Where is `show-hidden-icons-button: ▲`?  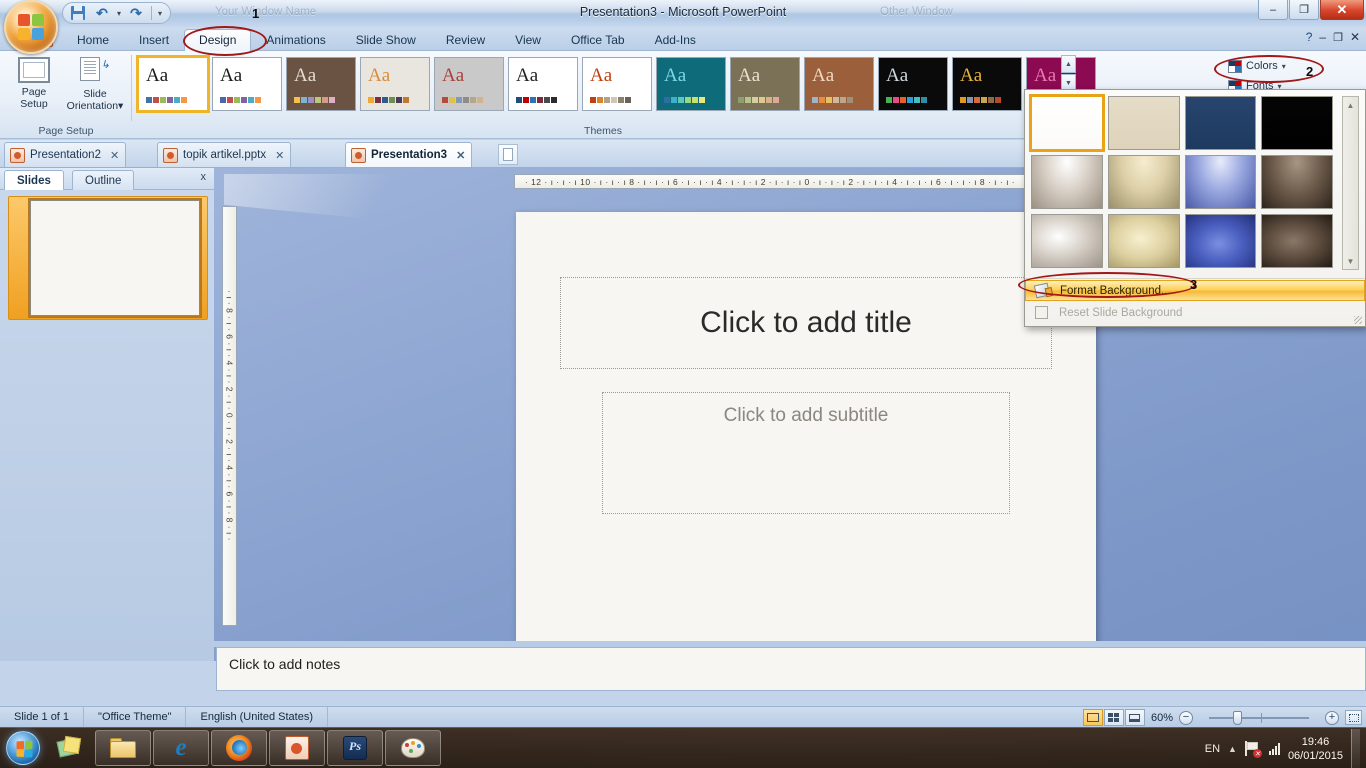 show-hidden-icons-button: ▲ is located at coordinates (1232, 749).